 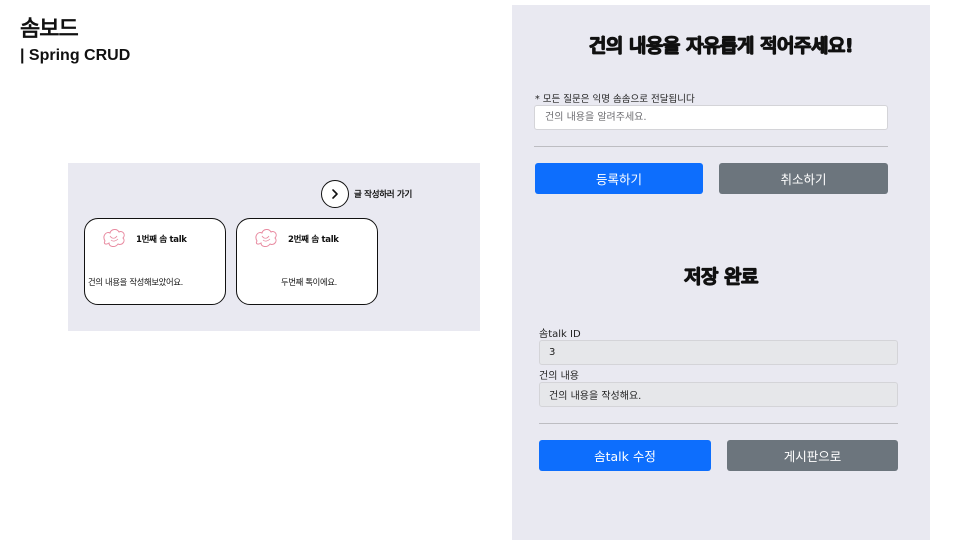 What do you see at coordinates (559, 376) in the screenshot?
I see `content-label: 건의 내용` at bounding box center [559, 376].